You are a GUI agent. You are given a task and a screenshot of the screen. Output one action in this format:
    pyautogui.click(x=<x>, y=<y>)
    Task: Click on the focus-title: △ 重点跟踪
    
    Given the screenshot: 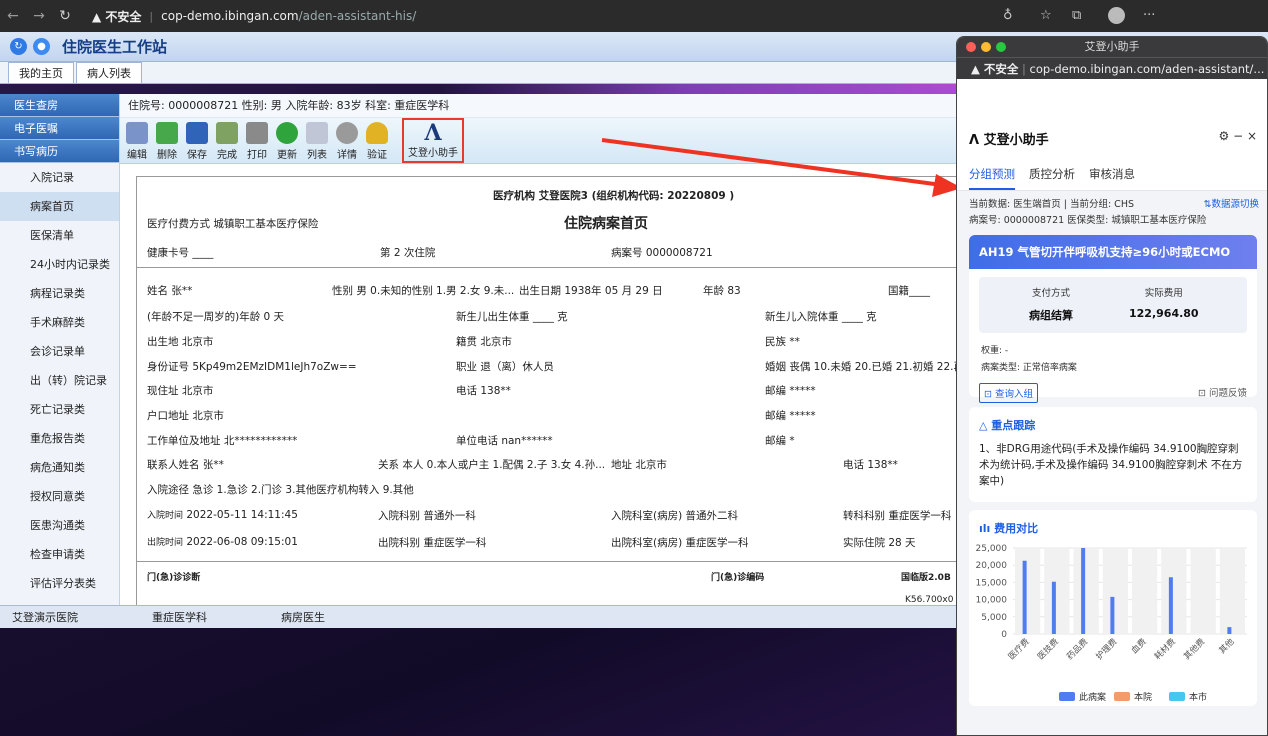 What is the action you would take?
    pyautogui.click(x=1007, y=425)
    